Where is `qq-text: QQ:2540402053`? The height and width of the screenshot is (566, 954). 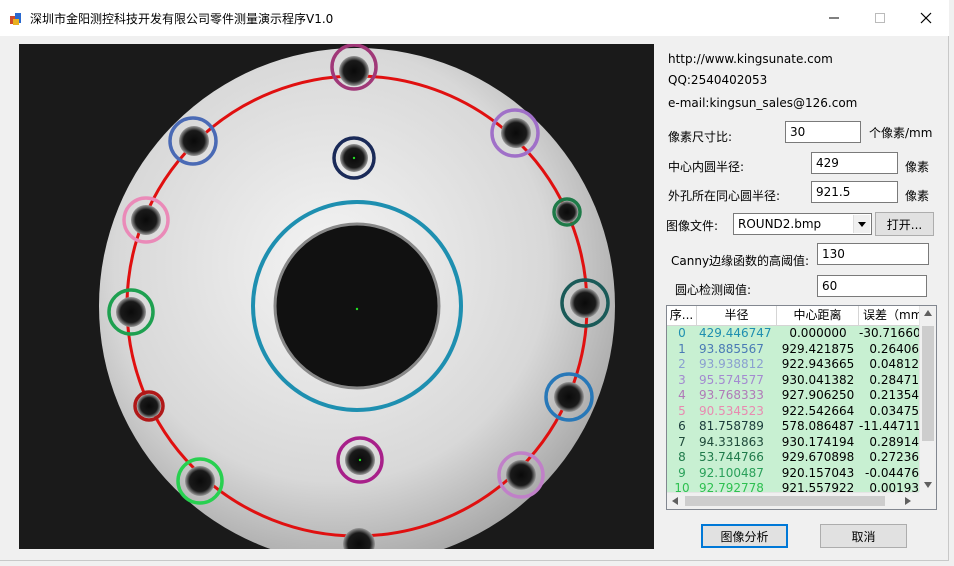 qq-text: QQ:2540402053 is located at coordinates (718, 80).